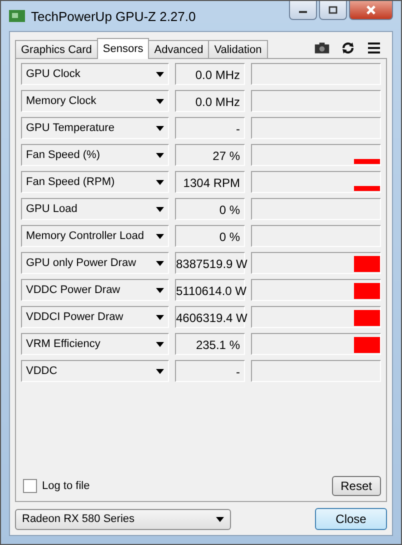  What do you see at coordinates (210, 155) in the screenshot?
I see `sensor-value: 27 %` at bounding box center [210, 155].